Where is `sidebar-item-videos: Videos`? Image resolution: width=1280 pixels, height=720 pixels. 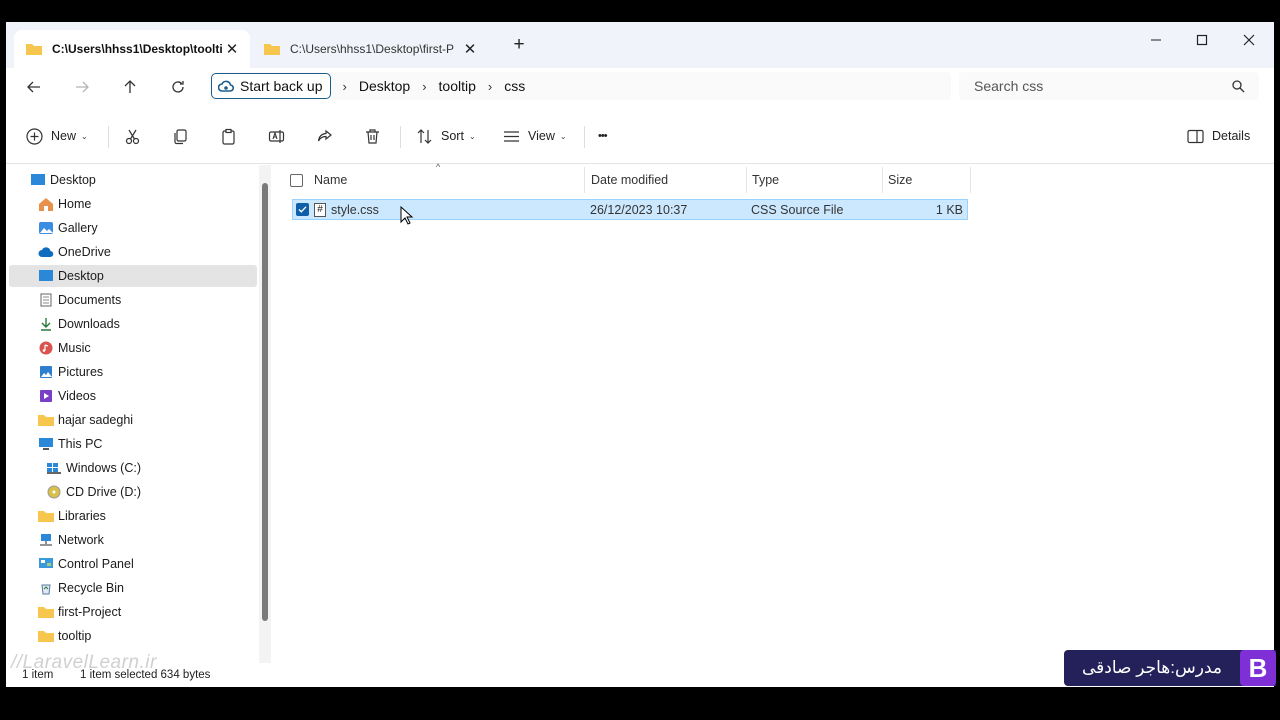 sidebar-item-videos: Videos is located at coordinates (146, 396).